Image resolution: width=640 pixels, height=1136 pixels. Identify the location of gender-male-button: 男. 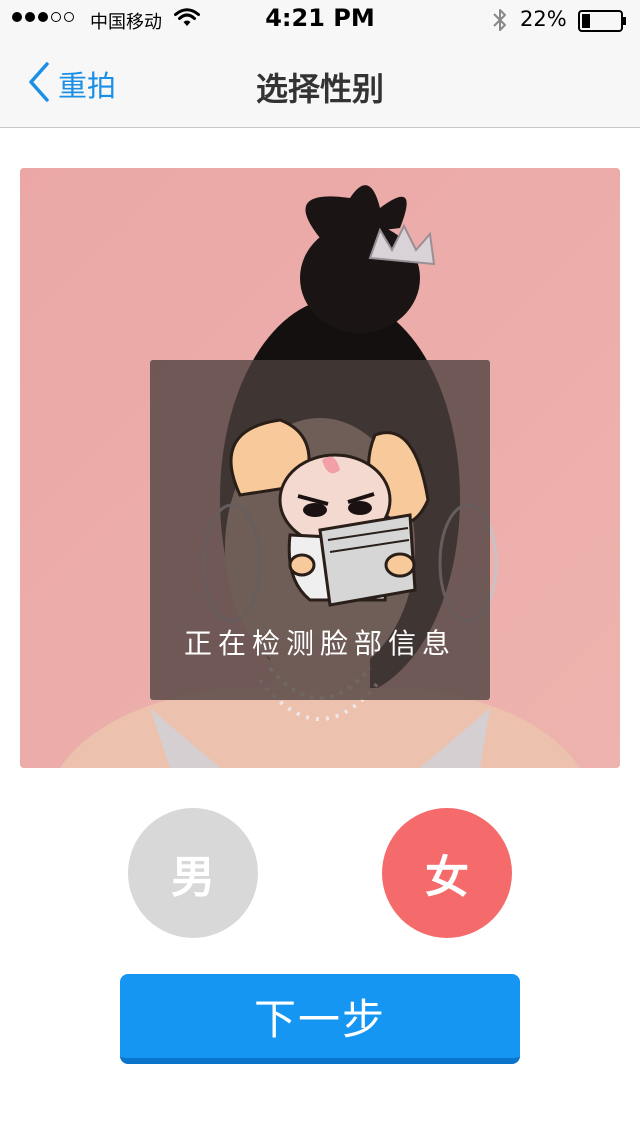
(193, 873).